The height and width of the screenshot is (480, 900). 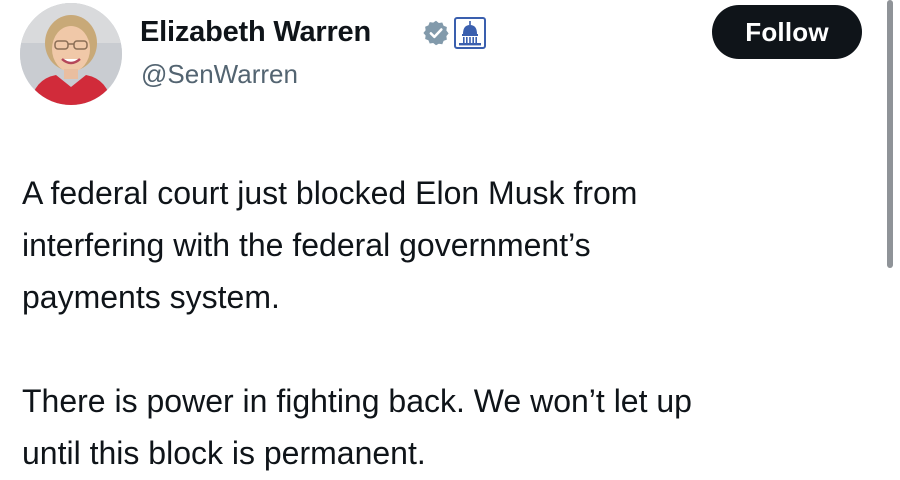 I want to click on avatar, so click(x=71, y=54).